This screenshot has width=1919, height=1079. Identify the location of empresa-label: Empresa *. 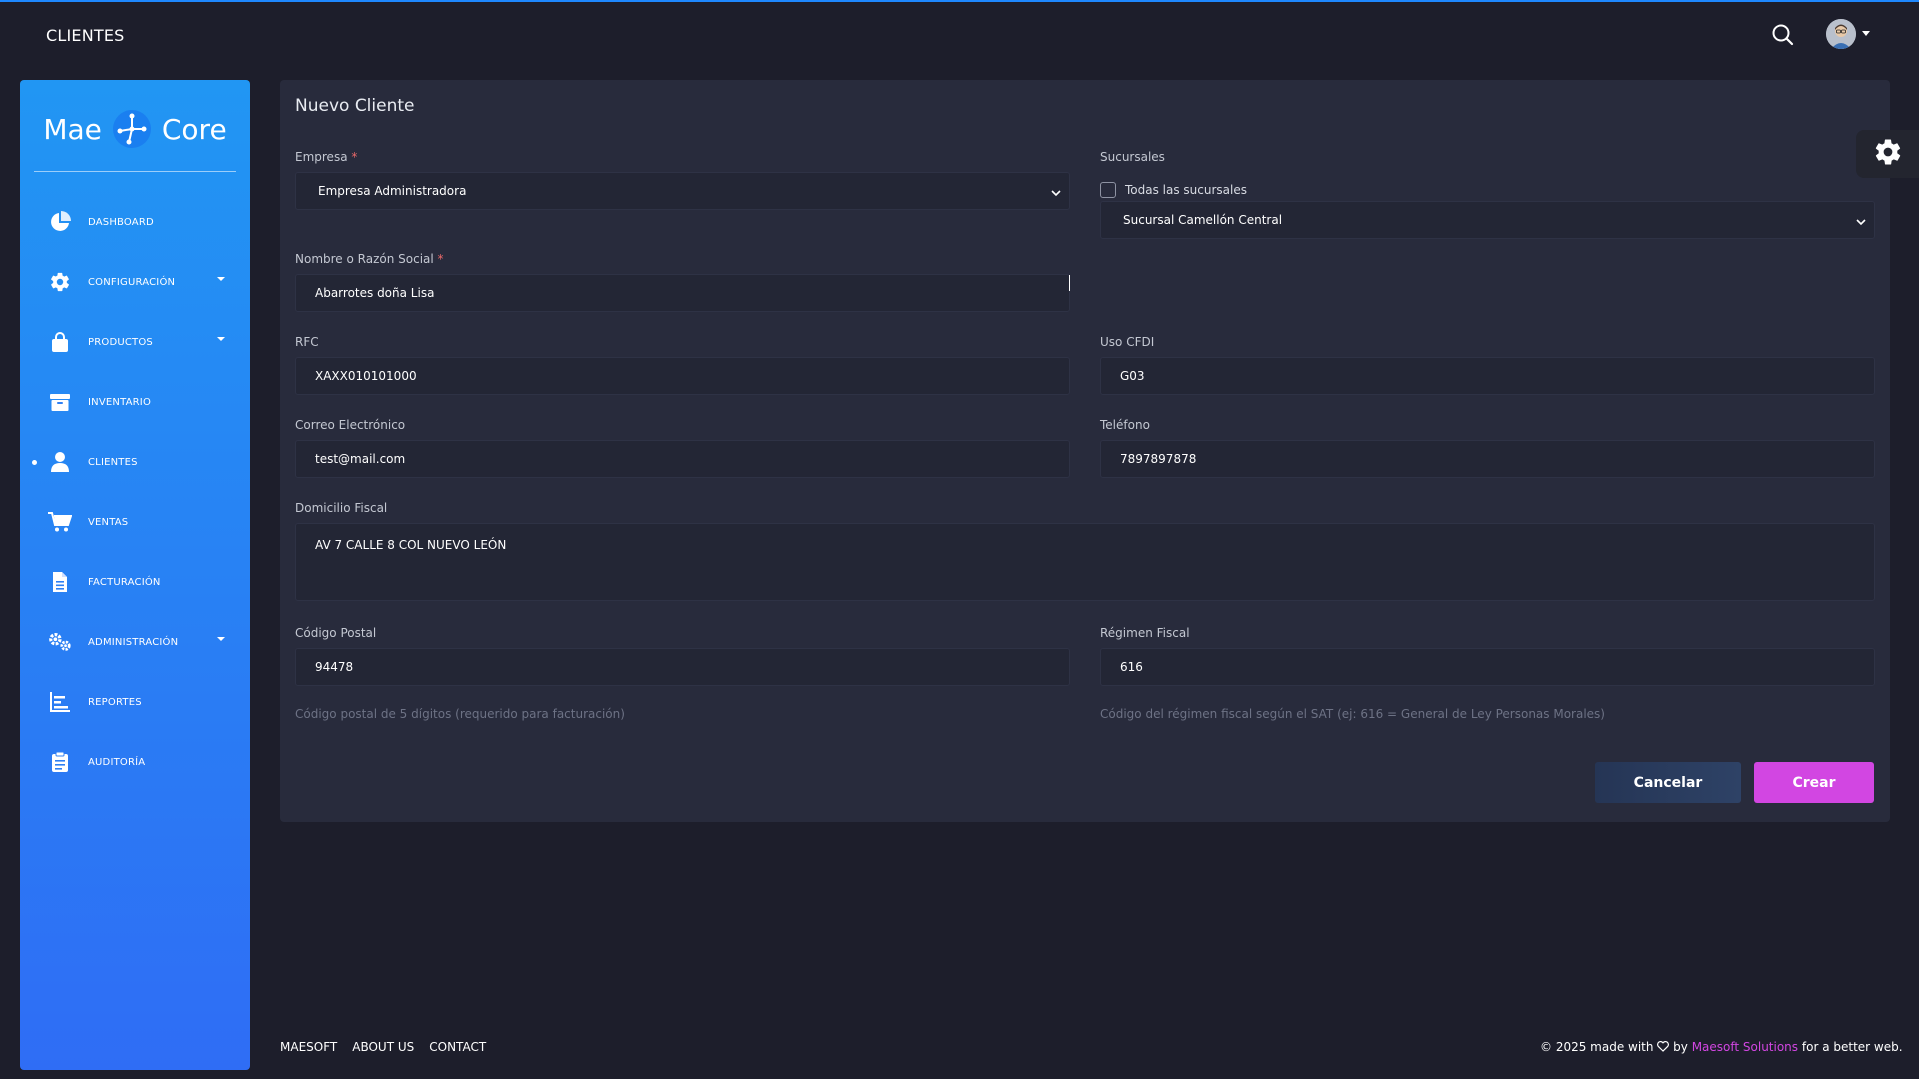
(326, 157).